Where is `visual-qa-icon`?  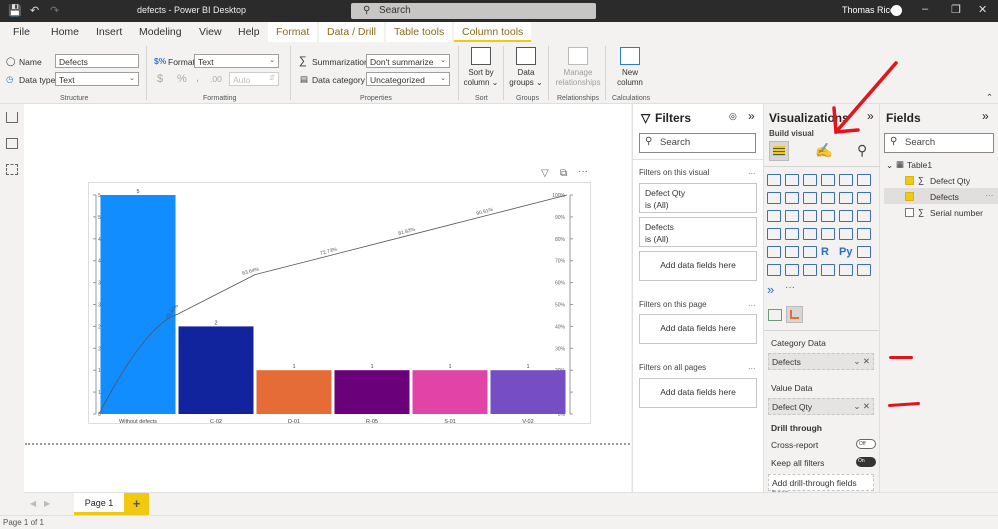
visual-qa-icon is located at coordinates (792, 270).